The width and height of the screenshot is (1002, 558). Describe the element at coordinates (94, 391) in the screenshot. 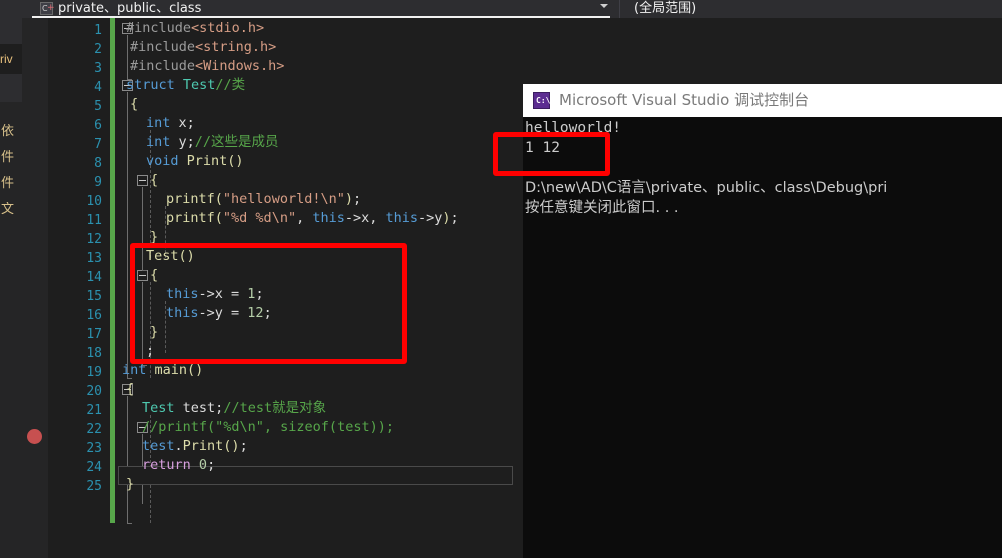

I see `line-number: 20` at that location.